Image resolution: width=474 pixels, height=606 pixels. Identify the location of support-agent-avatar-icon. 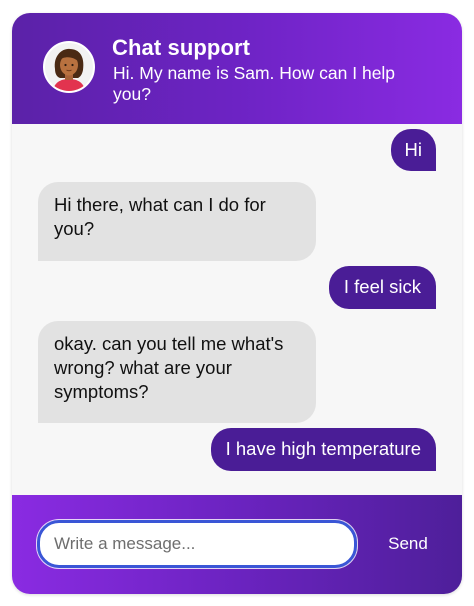
(69, 69).